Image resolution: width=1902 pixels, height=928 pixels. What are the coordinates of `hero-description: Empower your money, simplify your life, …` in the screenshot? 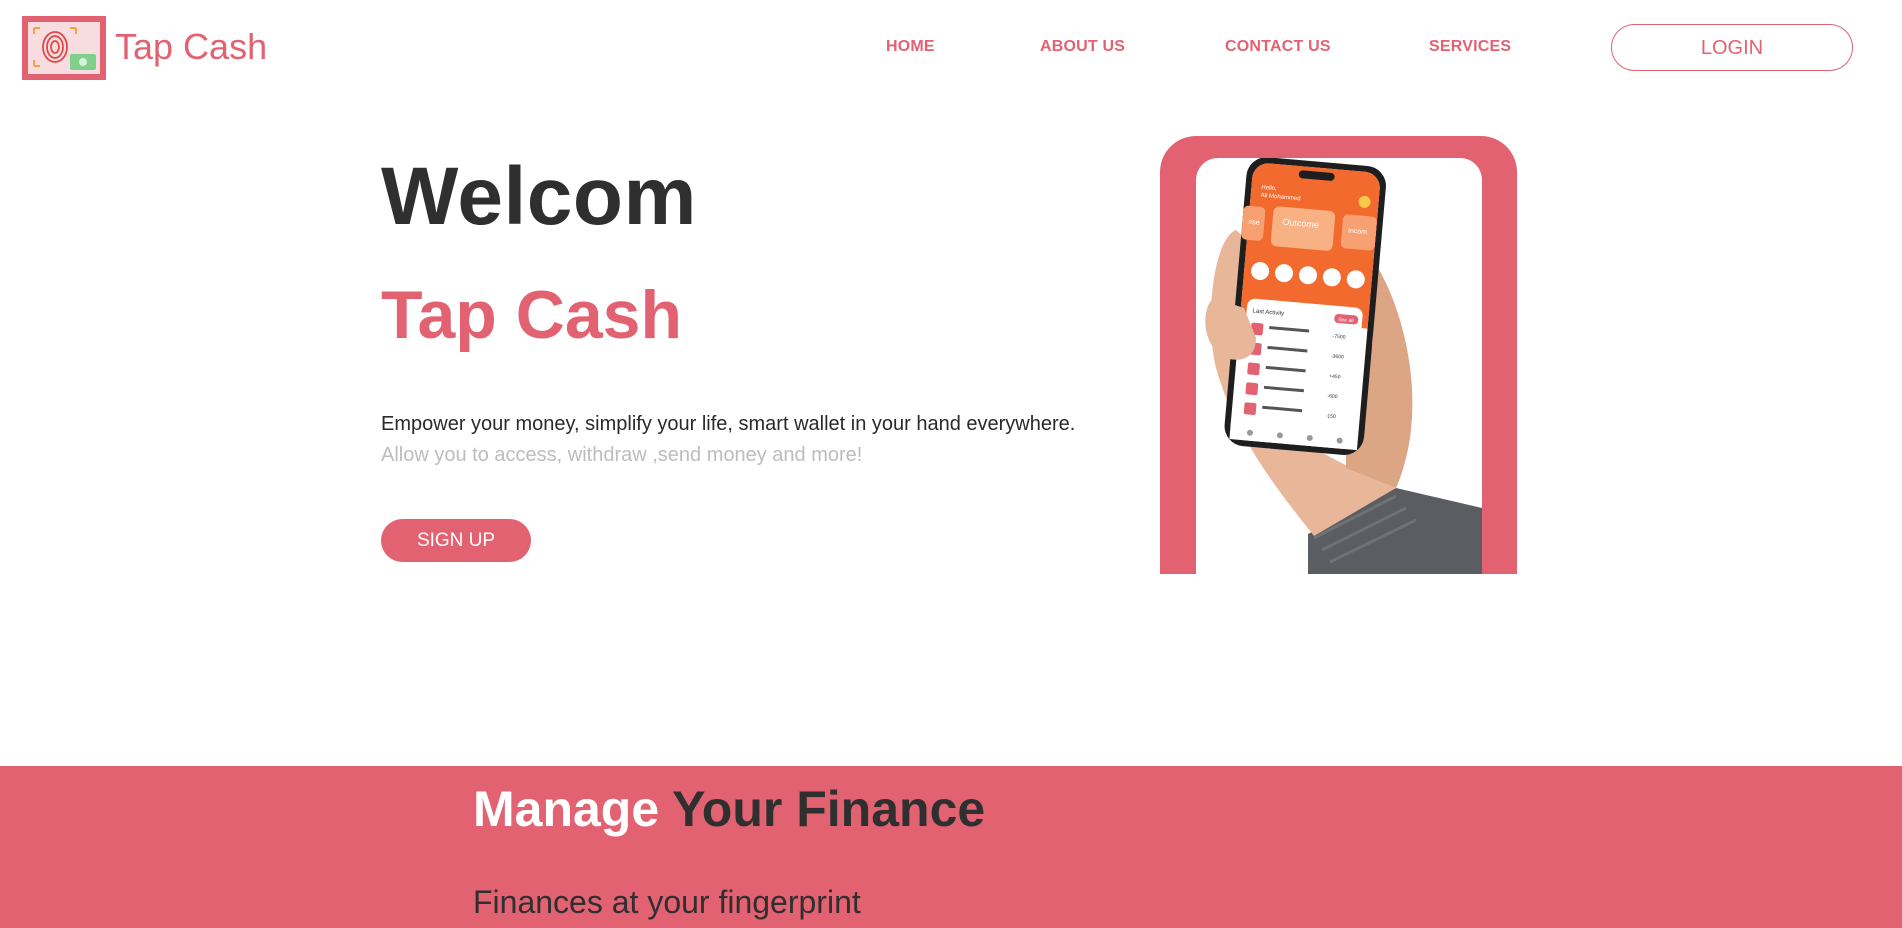 It's located at (728, 424).